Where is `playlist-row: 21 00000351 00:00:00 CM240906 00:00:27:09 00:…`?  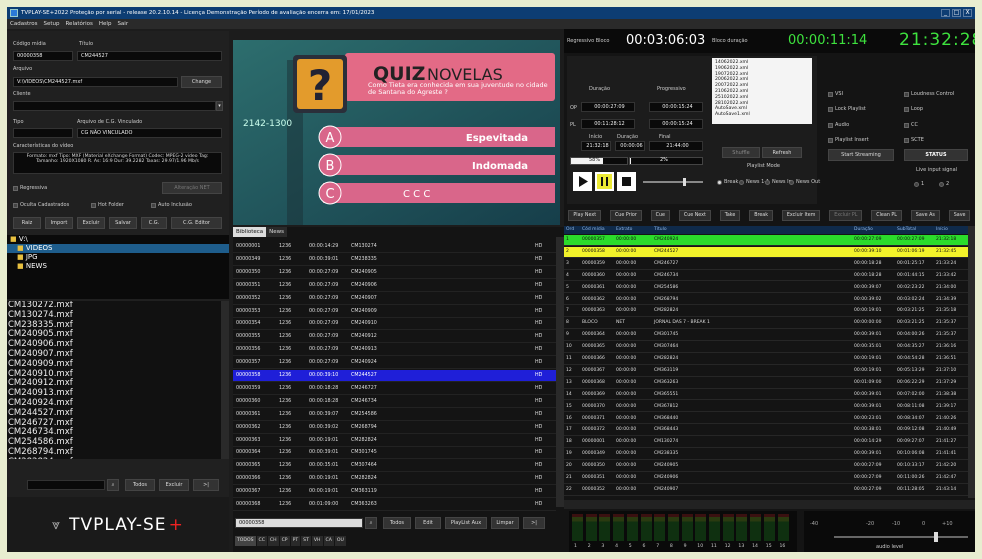
playlist-row: 21 00000351 00:00:00 CM240906 00:00:27:09 00:… is located at coordinates (766, 478).